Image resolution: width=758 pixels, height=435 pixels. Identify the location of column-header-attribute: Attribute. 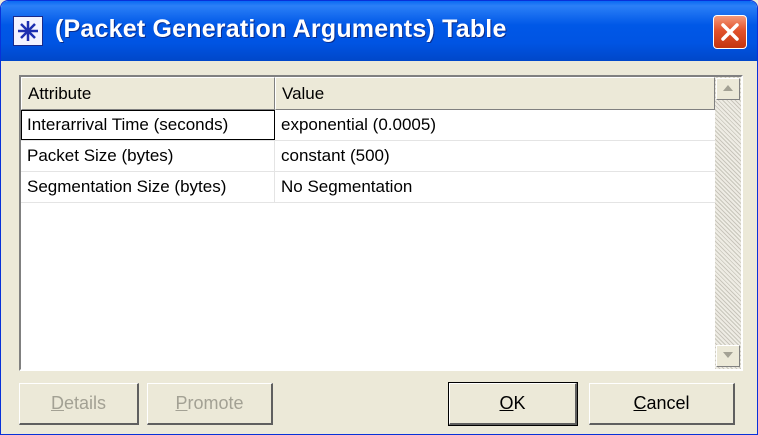
(148, 93).